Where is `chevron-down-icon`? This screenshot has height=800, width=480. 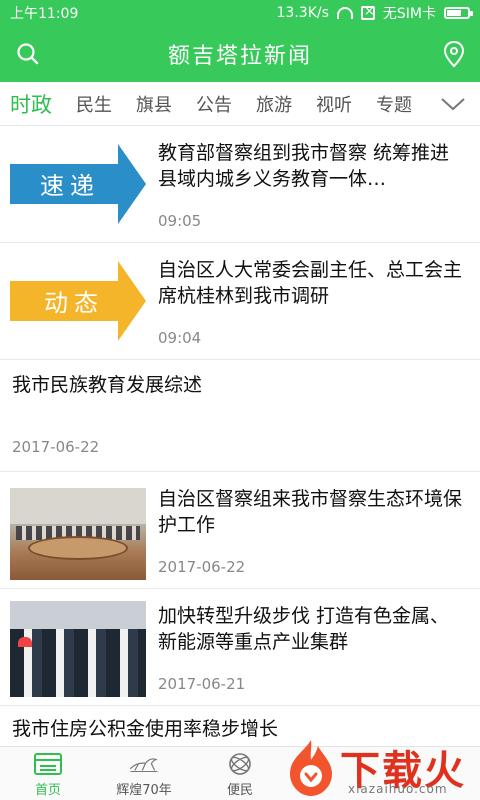 chevron-down-icon is located at coordinates (453, 104).